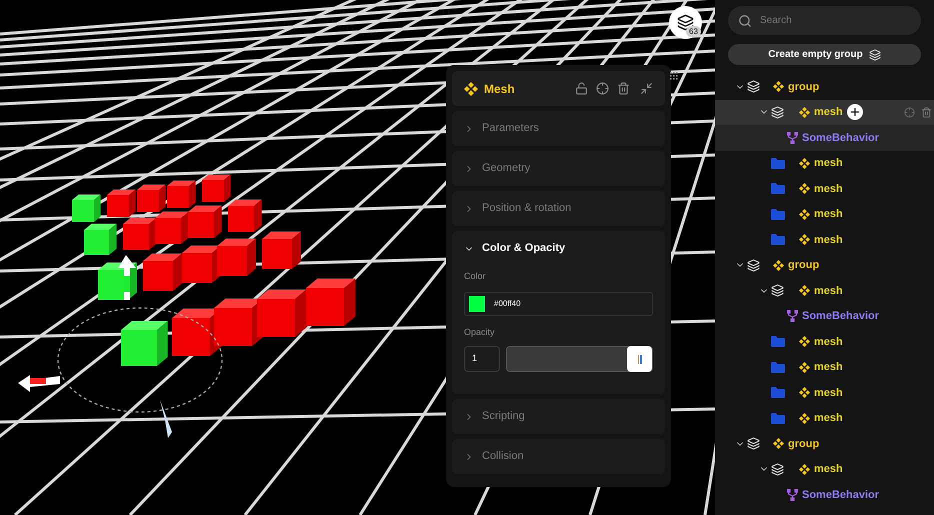 The image size is (934, 515). I want to click on plus-icon, so click(854, 112).